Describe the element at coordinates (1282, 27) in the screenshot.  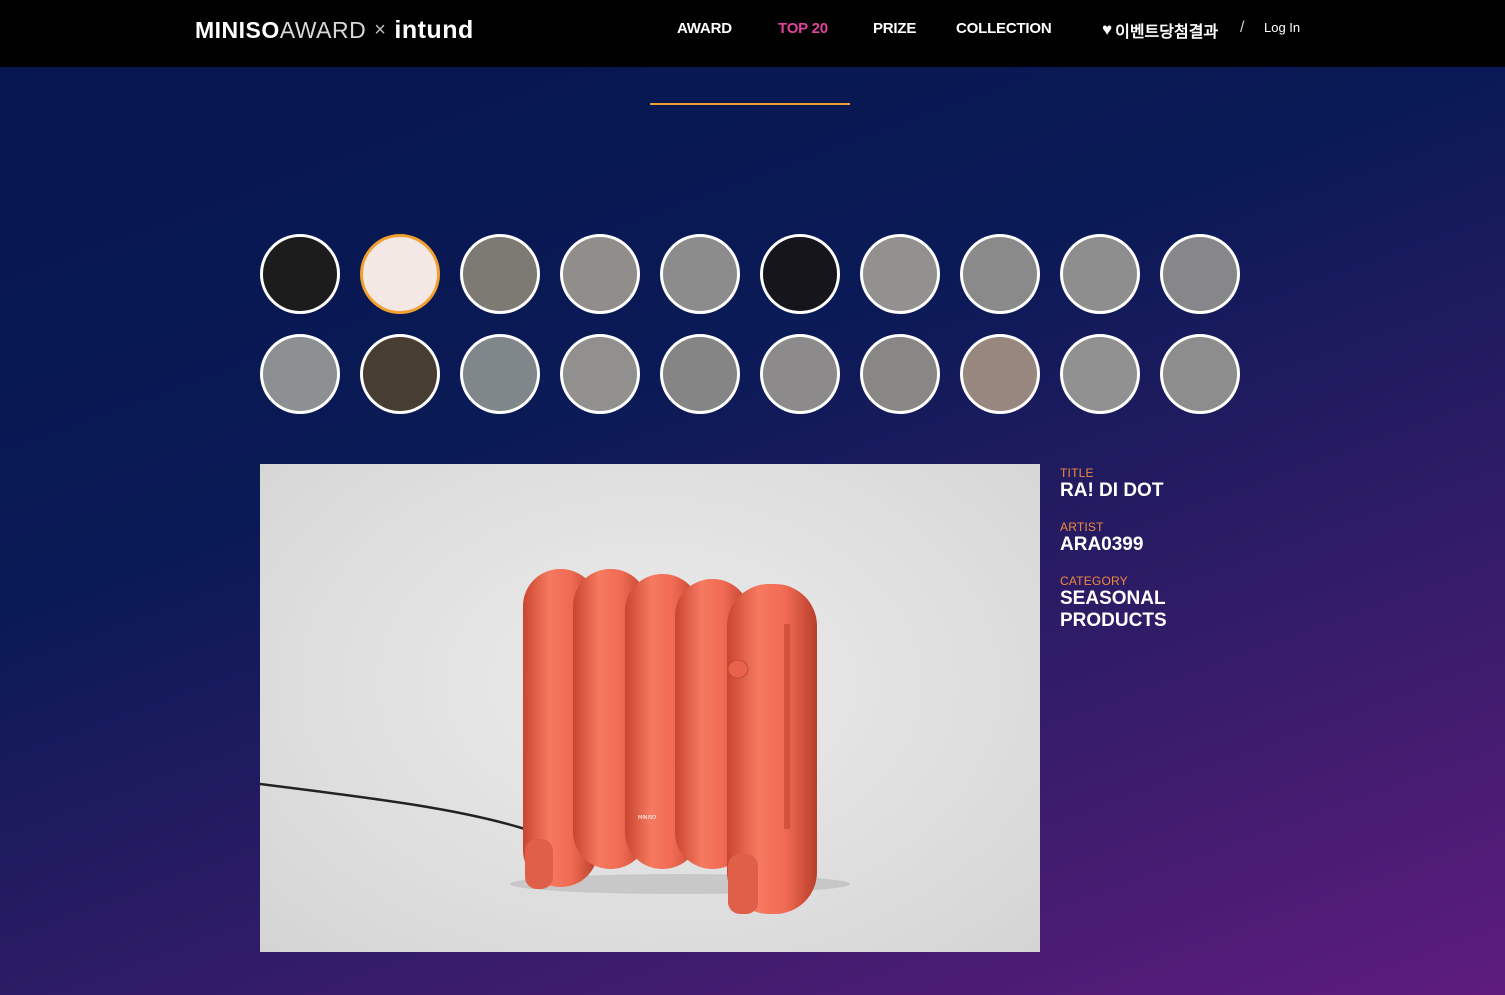
I see `login-link: Log In` at that location.